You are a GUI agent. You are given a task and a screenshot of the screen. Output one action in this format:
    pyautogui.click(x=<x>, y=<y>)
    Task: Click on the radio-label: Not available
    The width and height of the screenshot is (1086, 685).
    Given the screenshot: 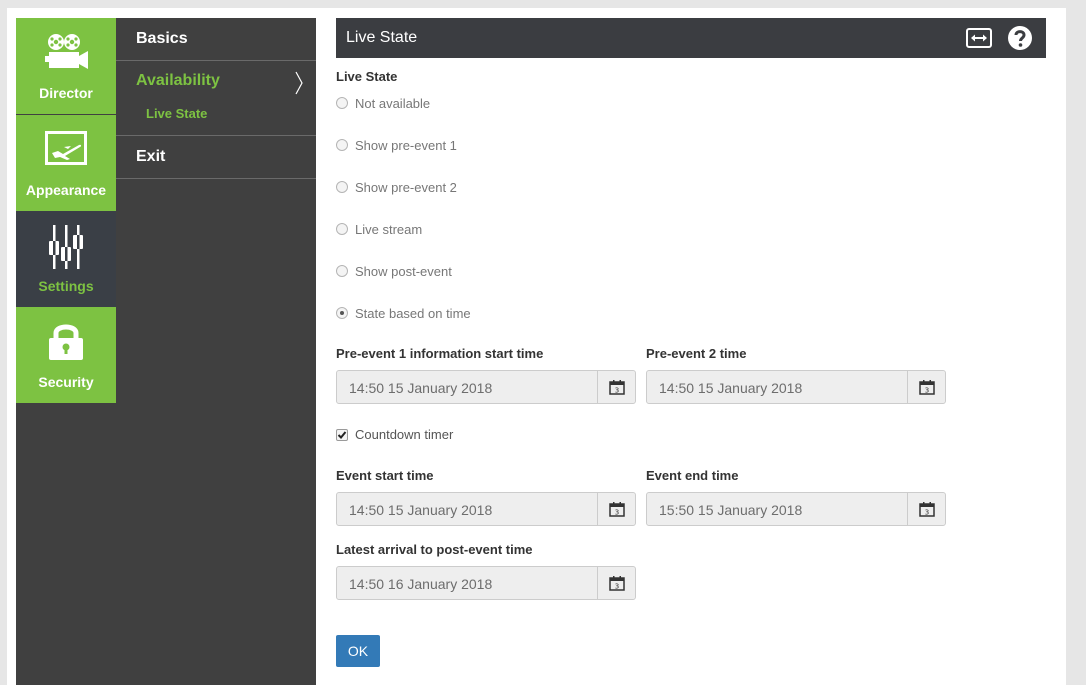 What is the action you would take?
    pyautogui.click(x=393, y=103)
    